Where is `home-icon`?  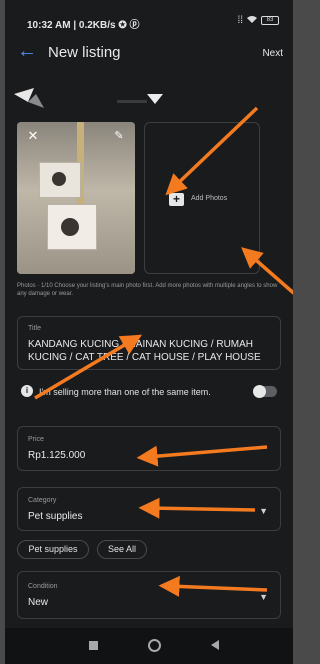 home-icon is located at coordinates (154, 645).